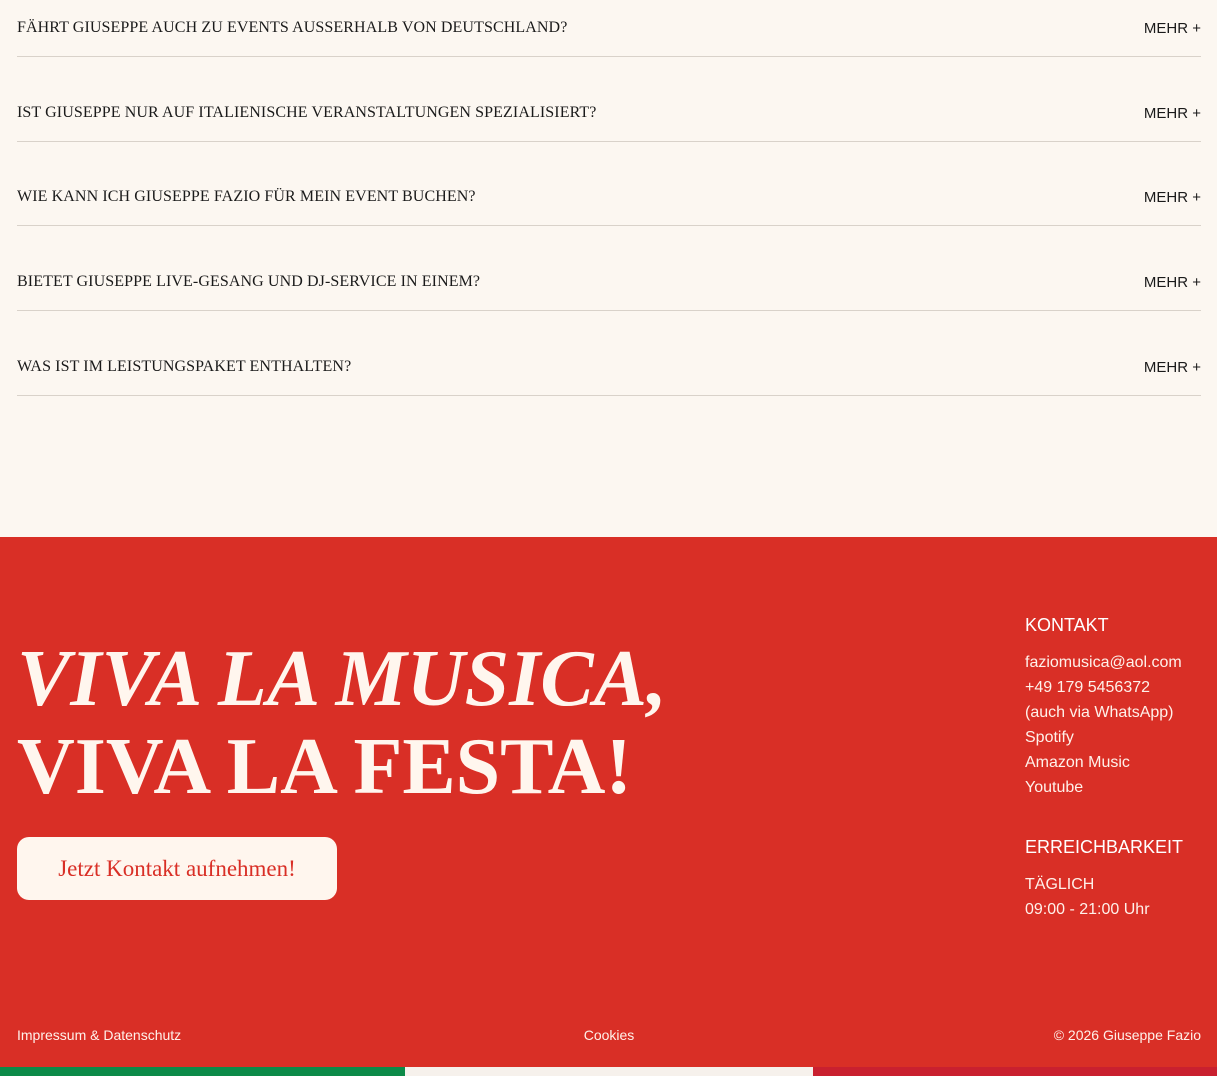 This screenshot has height=1076, width=1217. What do you see at coordinates (1067, 625) in the screenshot?
I see `contact-title: KONTAKT` at bounding box center [1067, 625].